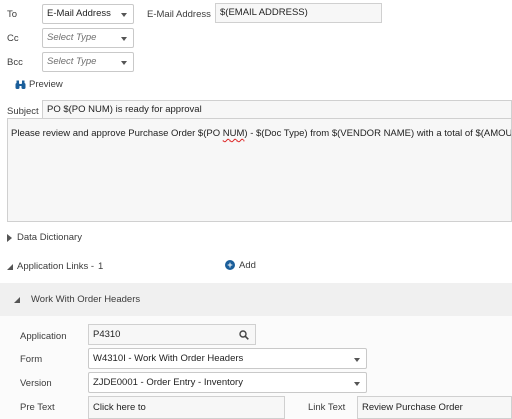 The width and height of the screenshot is (512, 419). Describe the element at coordinates (327, 407) in the screenshot. I see `link-text-label: Link Text` at that location.